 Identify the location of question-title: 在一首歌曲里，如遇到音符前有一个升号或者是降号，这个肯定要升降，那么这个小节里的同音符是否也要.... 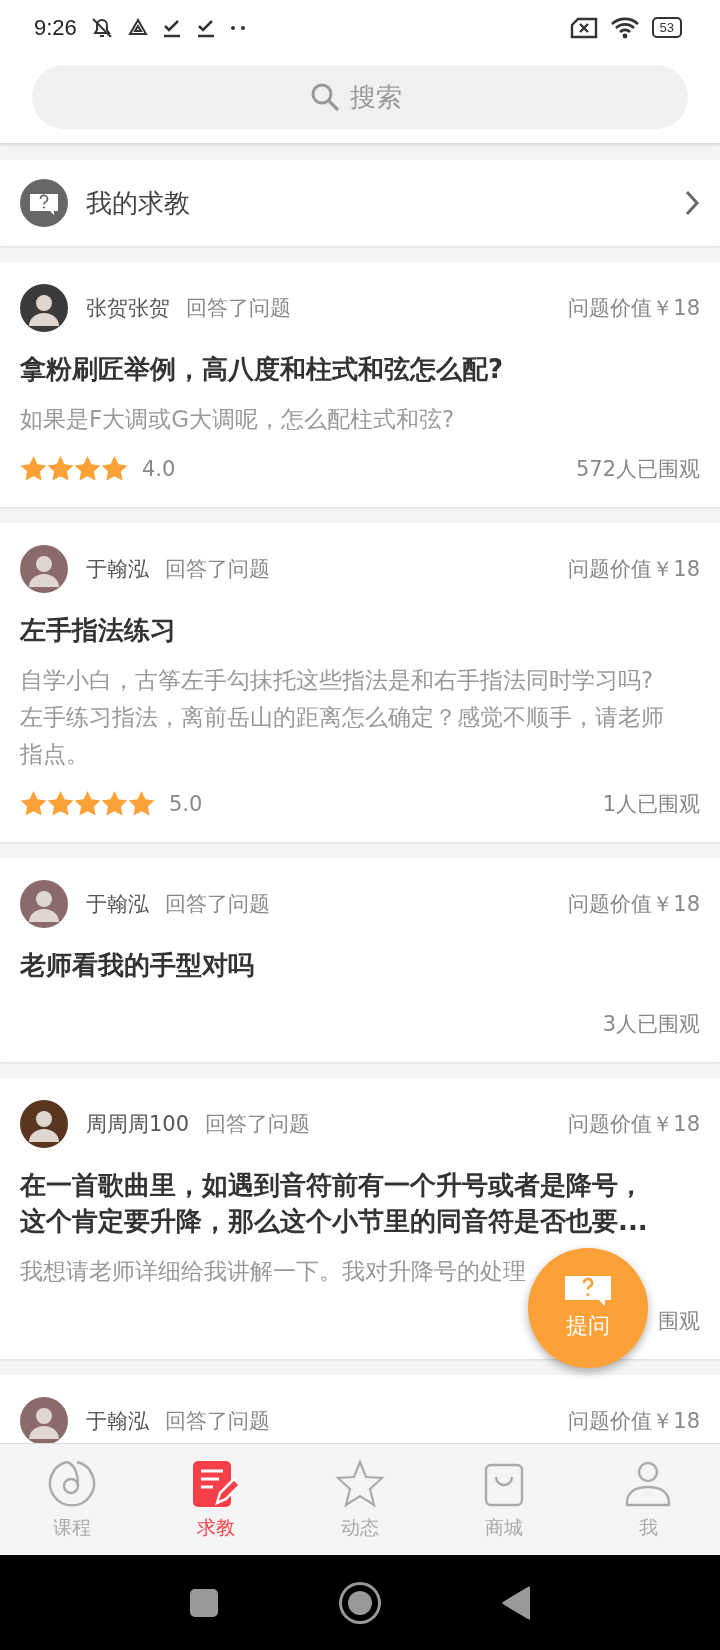
(334, 1203).